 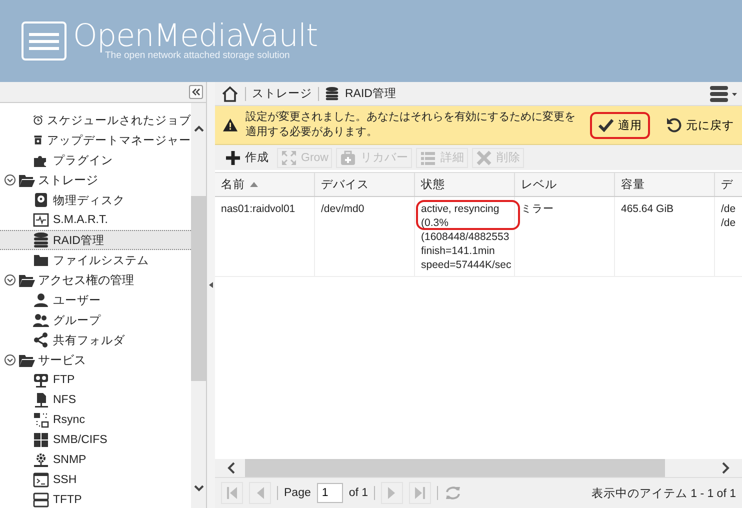 What do you see at coordinates (258, 209) in the screenshot?
I see `table-cell-text: nas01:raidvol01` at bounding box center [258, 209].